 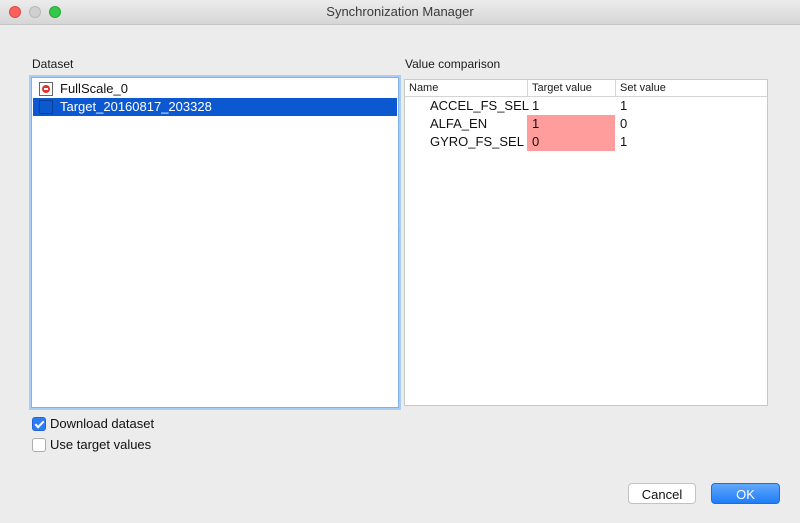 What do you see at coordinates (459, 123) in the screenshot?
I see `cell-name: ALFA_EN` at bounding box center [459, 123].